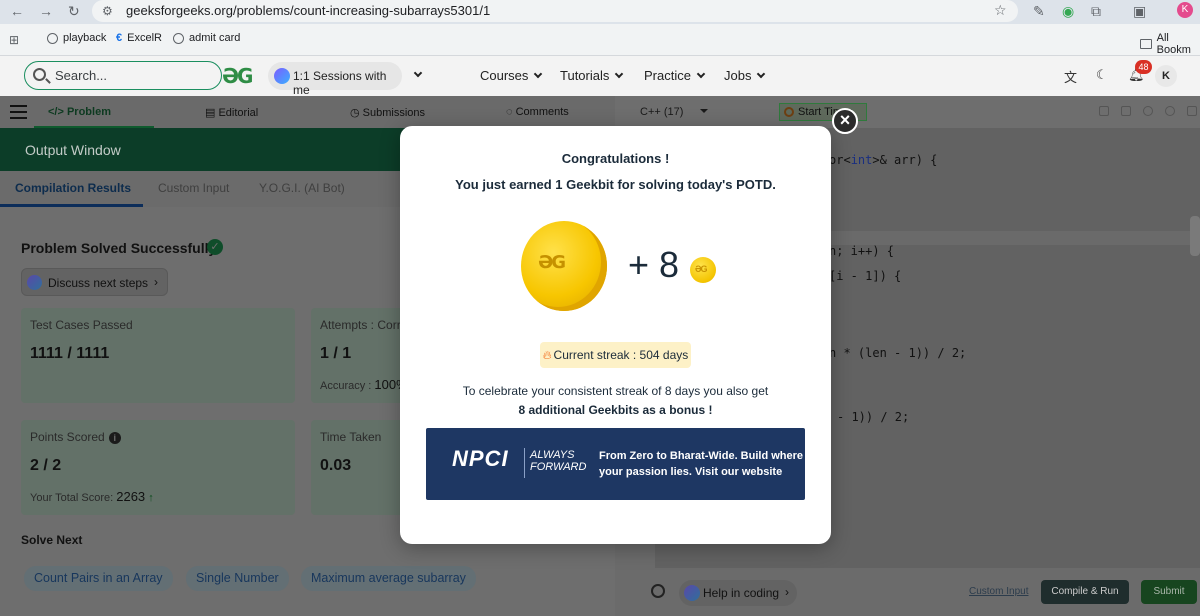  What do you see at coordinates (237, 76) in the screenshot?
I see `gfg-logo: ƏG` at bounding box center [237, 76].